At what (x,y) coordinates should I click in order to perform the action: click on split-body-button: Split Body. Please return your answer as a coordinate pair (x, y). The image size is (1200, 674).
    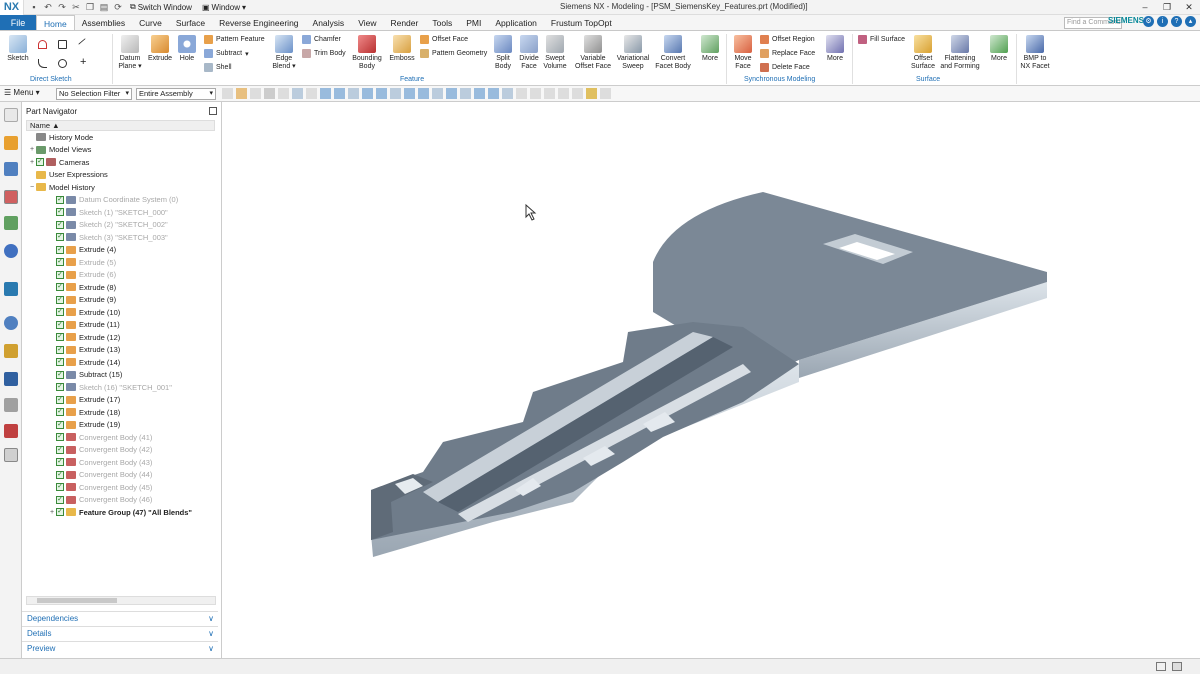
    Looking at the image, I should click on (503, 53).